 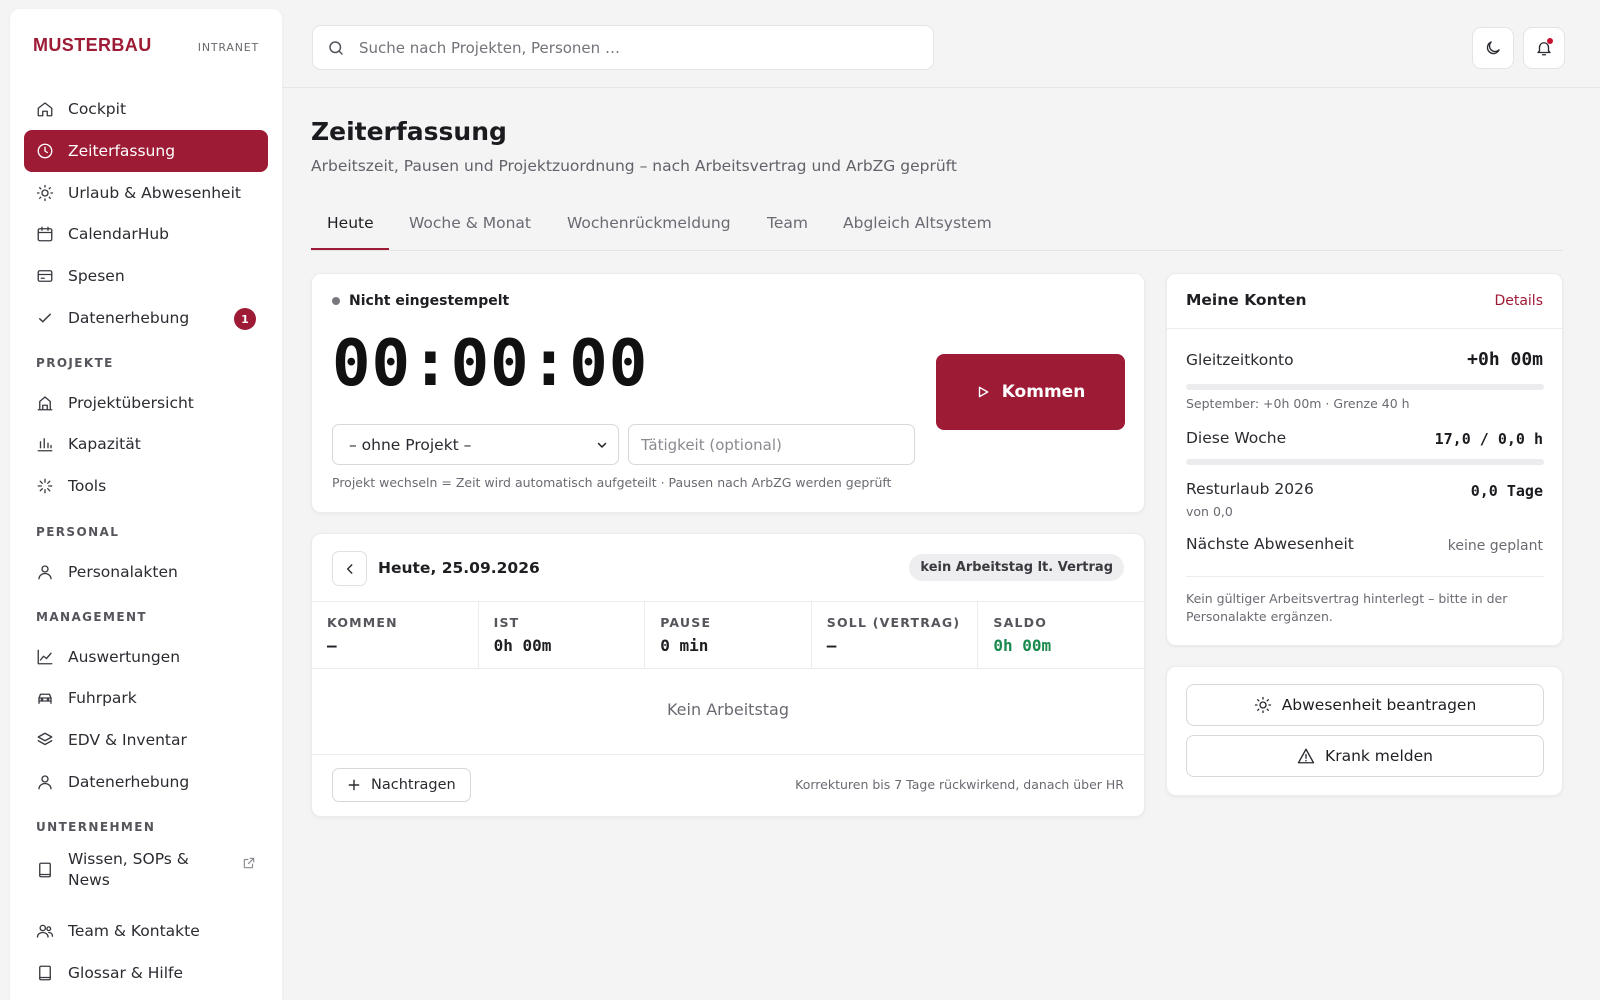 What do you see at coordinates (146, 572) in the screenshot?
I see `sidebar-item-personalakten: Personalakten` at bounding box center [146, 572].